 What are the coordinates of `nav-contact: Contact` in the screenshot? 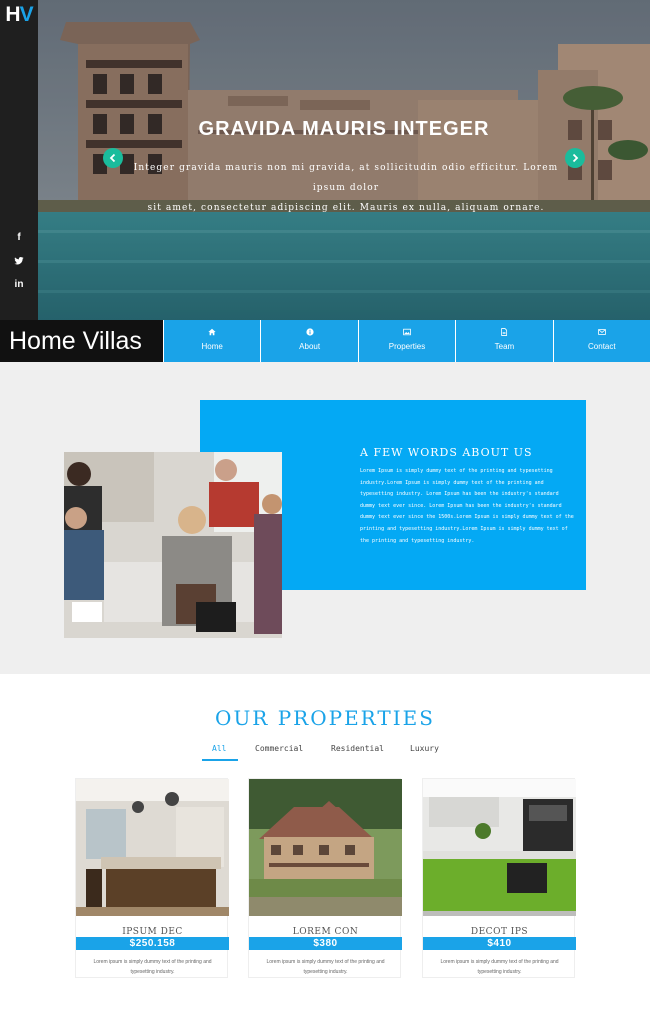 It's located at (601, 341).